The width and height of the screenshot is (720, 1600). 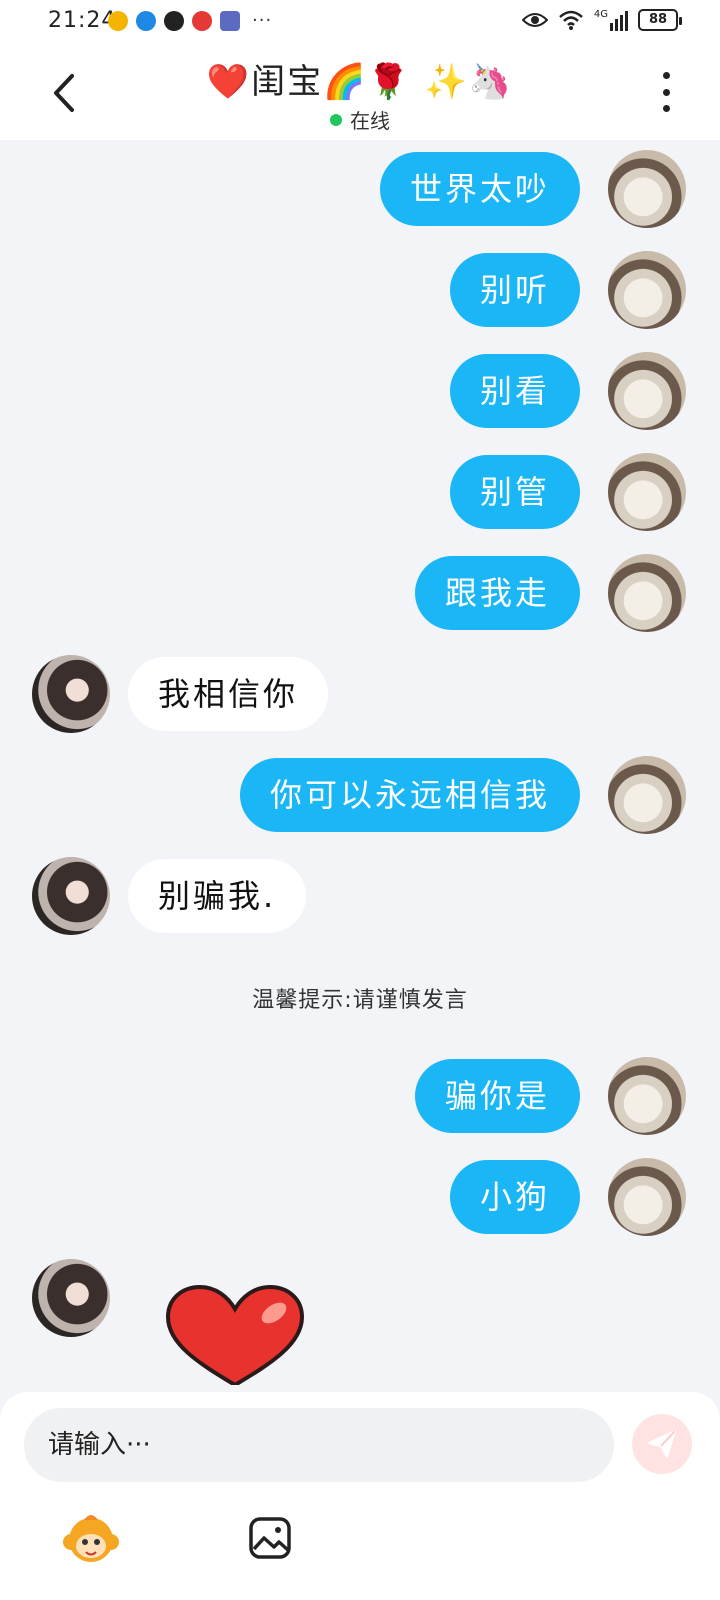 What do you see at coordinates (174, 20) in the screenshot?
I see `qq-notification-icon` at bounding box center [174, 20].